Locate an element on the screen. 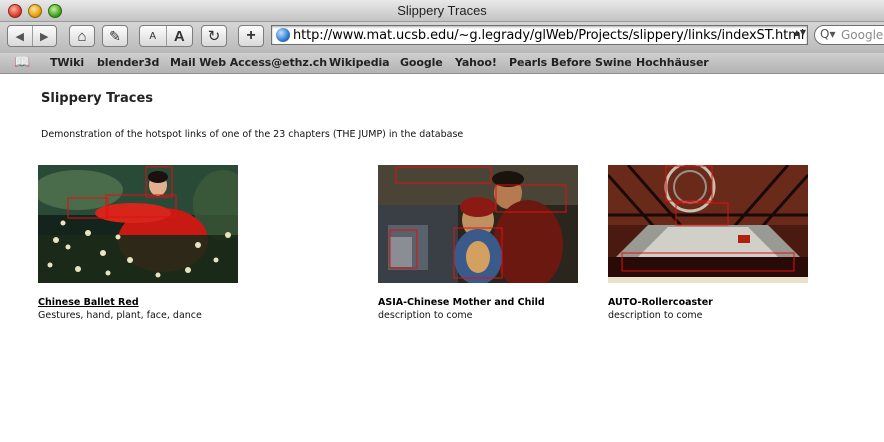 This screenshot has width=884, height=442. reload-icon: ↻ is located at coordinates (214, 36).